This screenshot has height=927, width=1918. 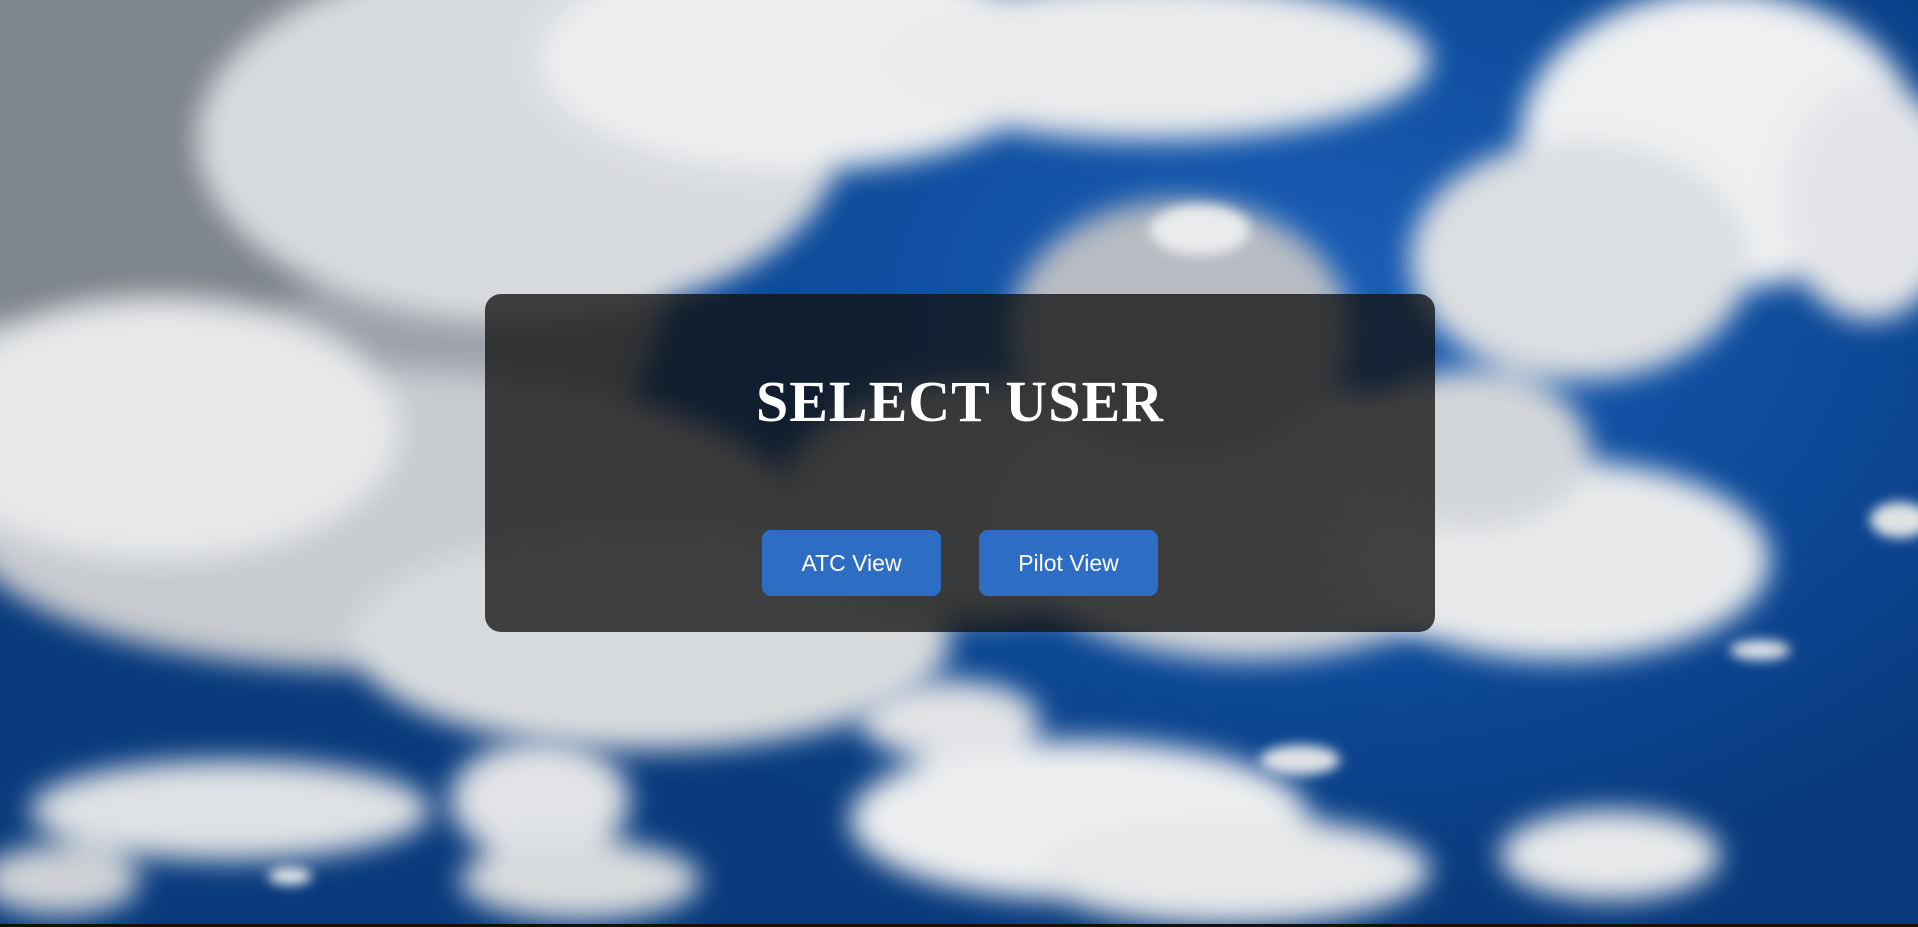 I want to click on page-title: SELECT USER, so click(x=960, y=401).